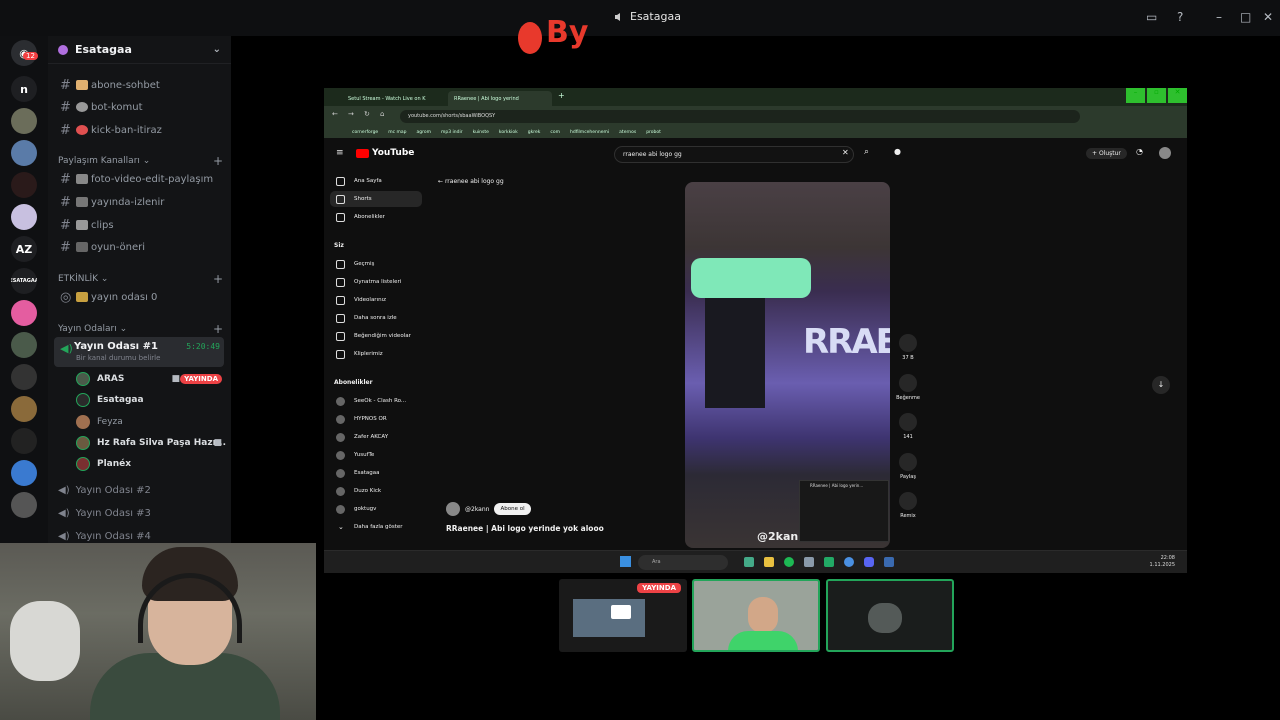  Describe the element at coordinates (1156, 95) in the screenshot. I see `maximize-icon: ▫` at that location.